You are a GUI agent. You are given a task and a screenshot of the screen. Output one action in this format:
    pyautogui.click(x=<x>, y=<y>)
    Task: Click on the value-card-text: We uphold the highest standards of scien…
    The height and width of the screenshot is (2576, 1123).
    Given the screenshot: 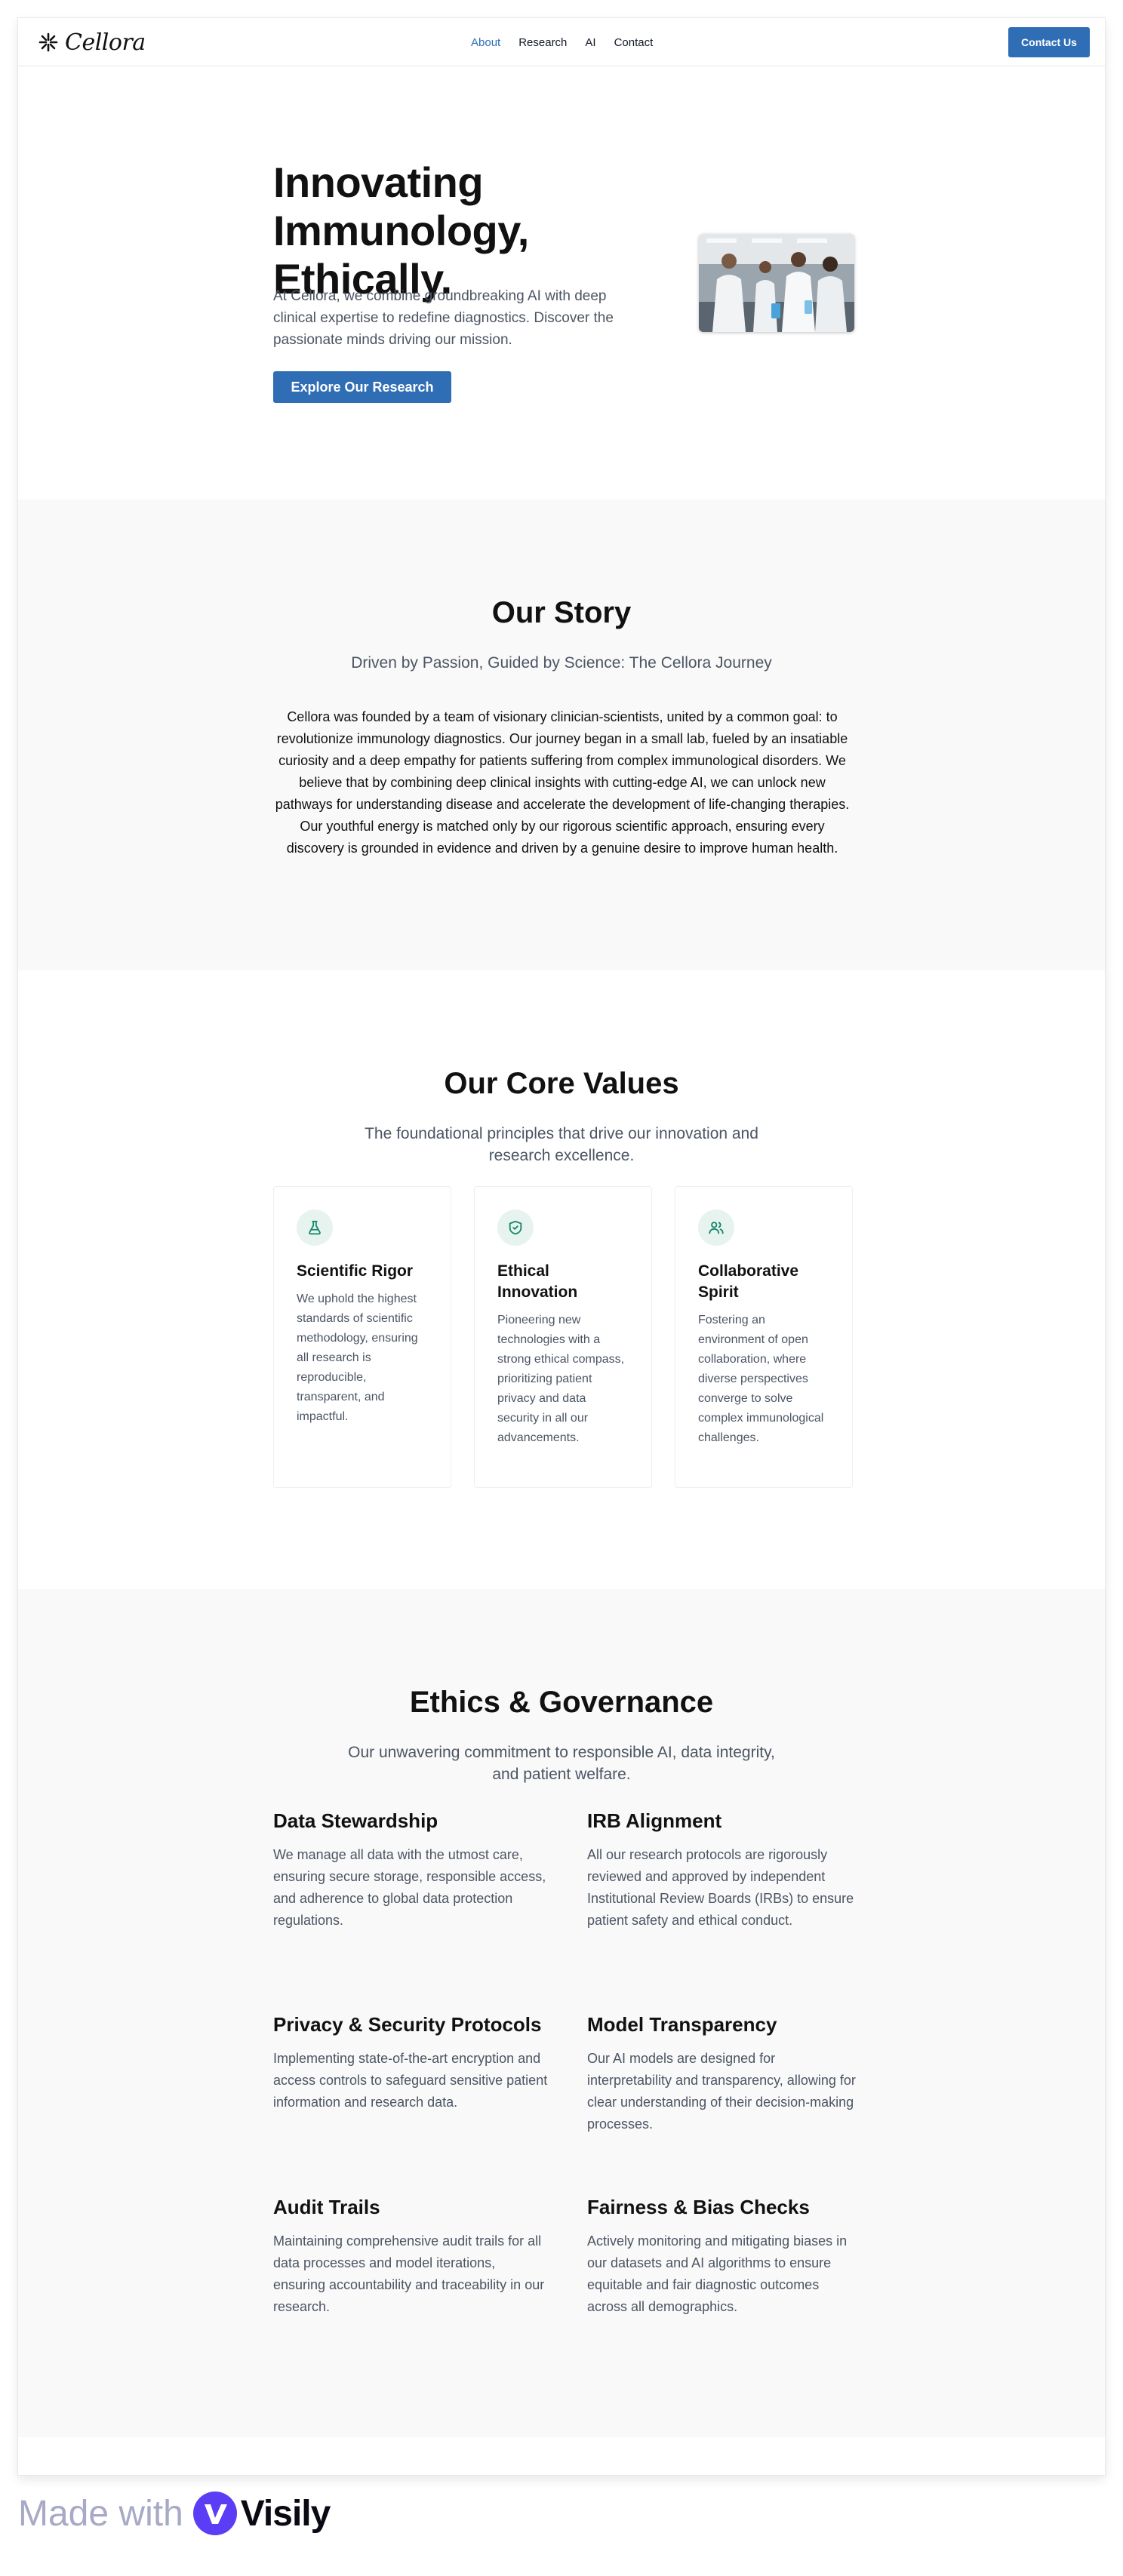 What is the action you would take?
    pyautogui.click(x=357, y=1358)
    